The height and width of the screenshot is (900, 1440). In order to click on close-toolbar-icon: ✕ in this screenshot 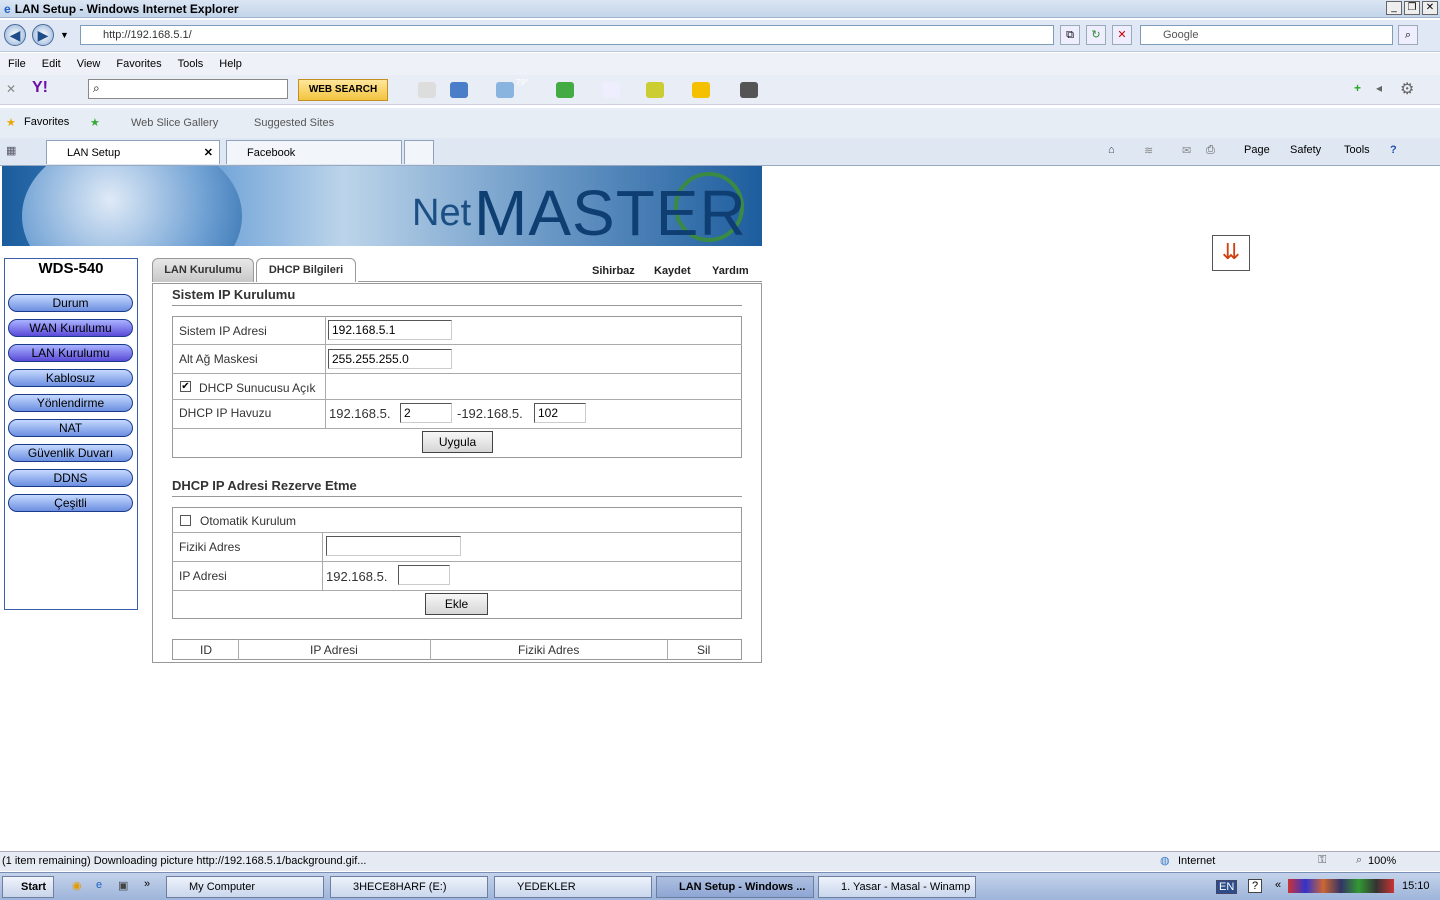, I will do `click(11, 89)`.